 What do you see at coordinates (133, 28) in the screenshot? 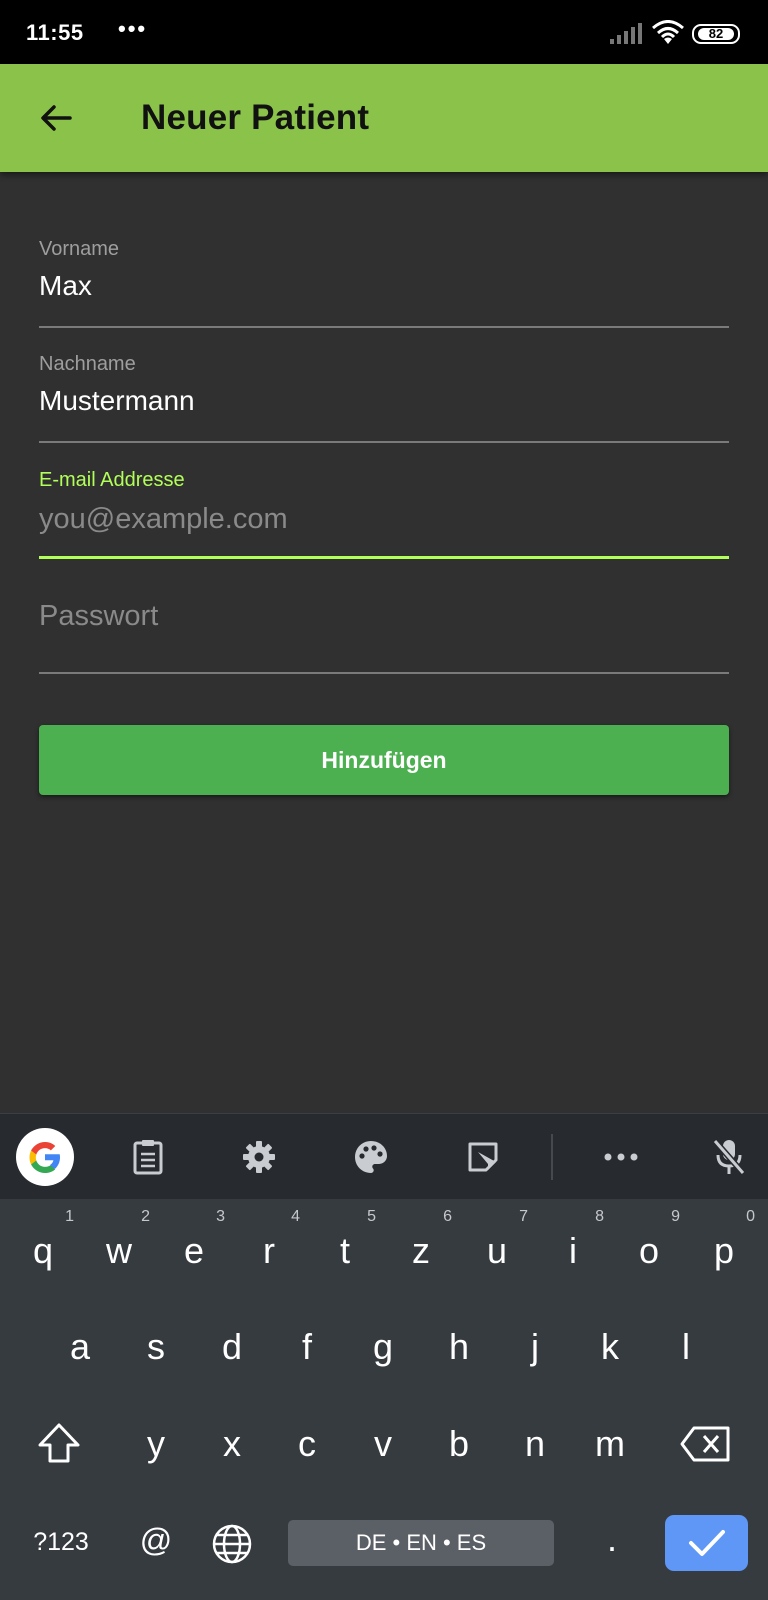
I see `notification-dots: •••` at bounding box center [133, 28].